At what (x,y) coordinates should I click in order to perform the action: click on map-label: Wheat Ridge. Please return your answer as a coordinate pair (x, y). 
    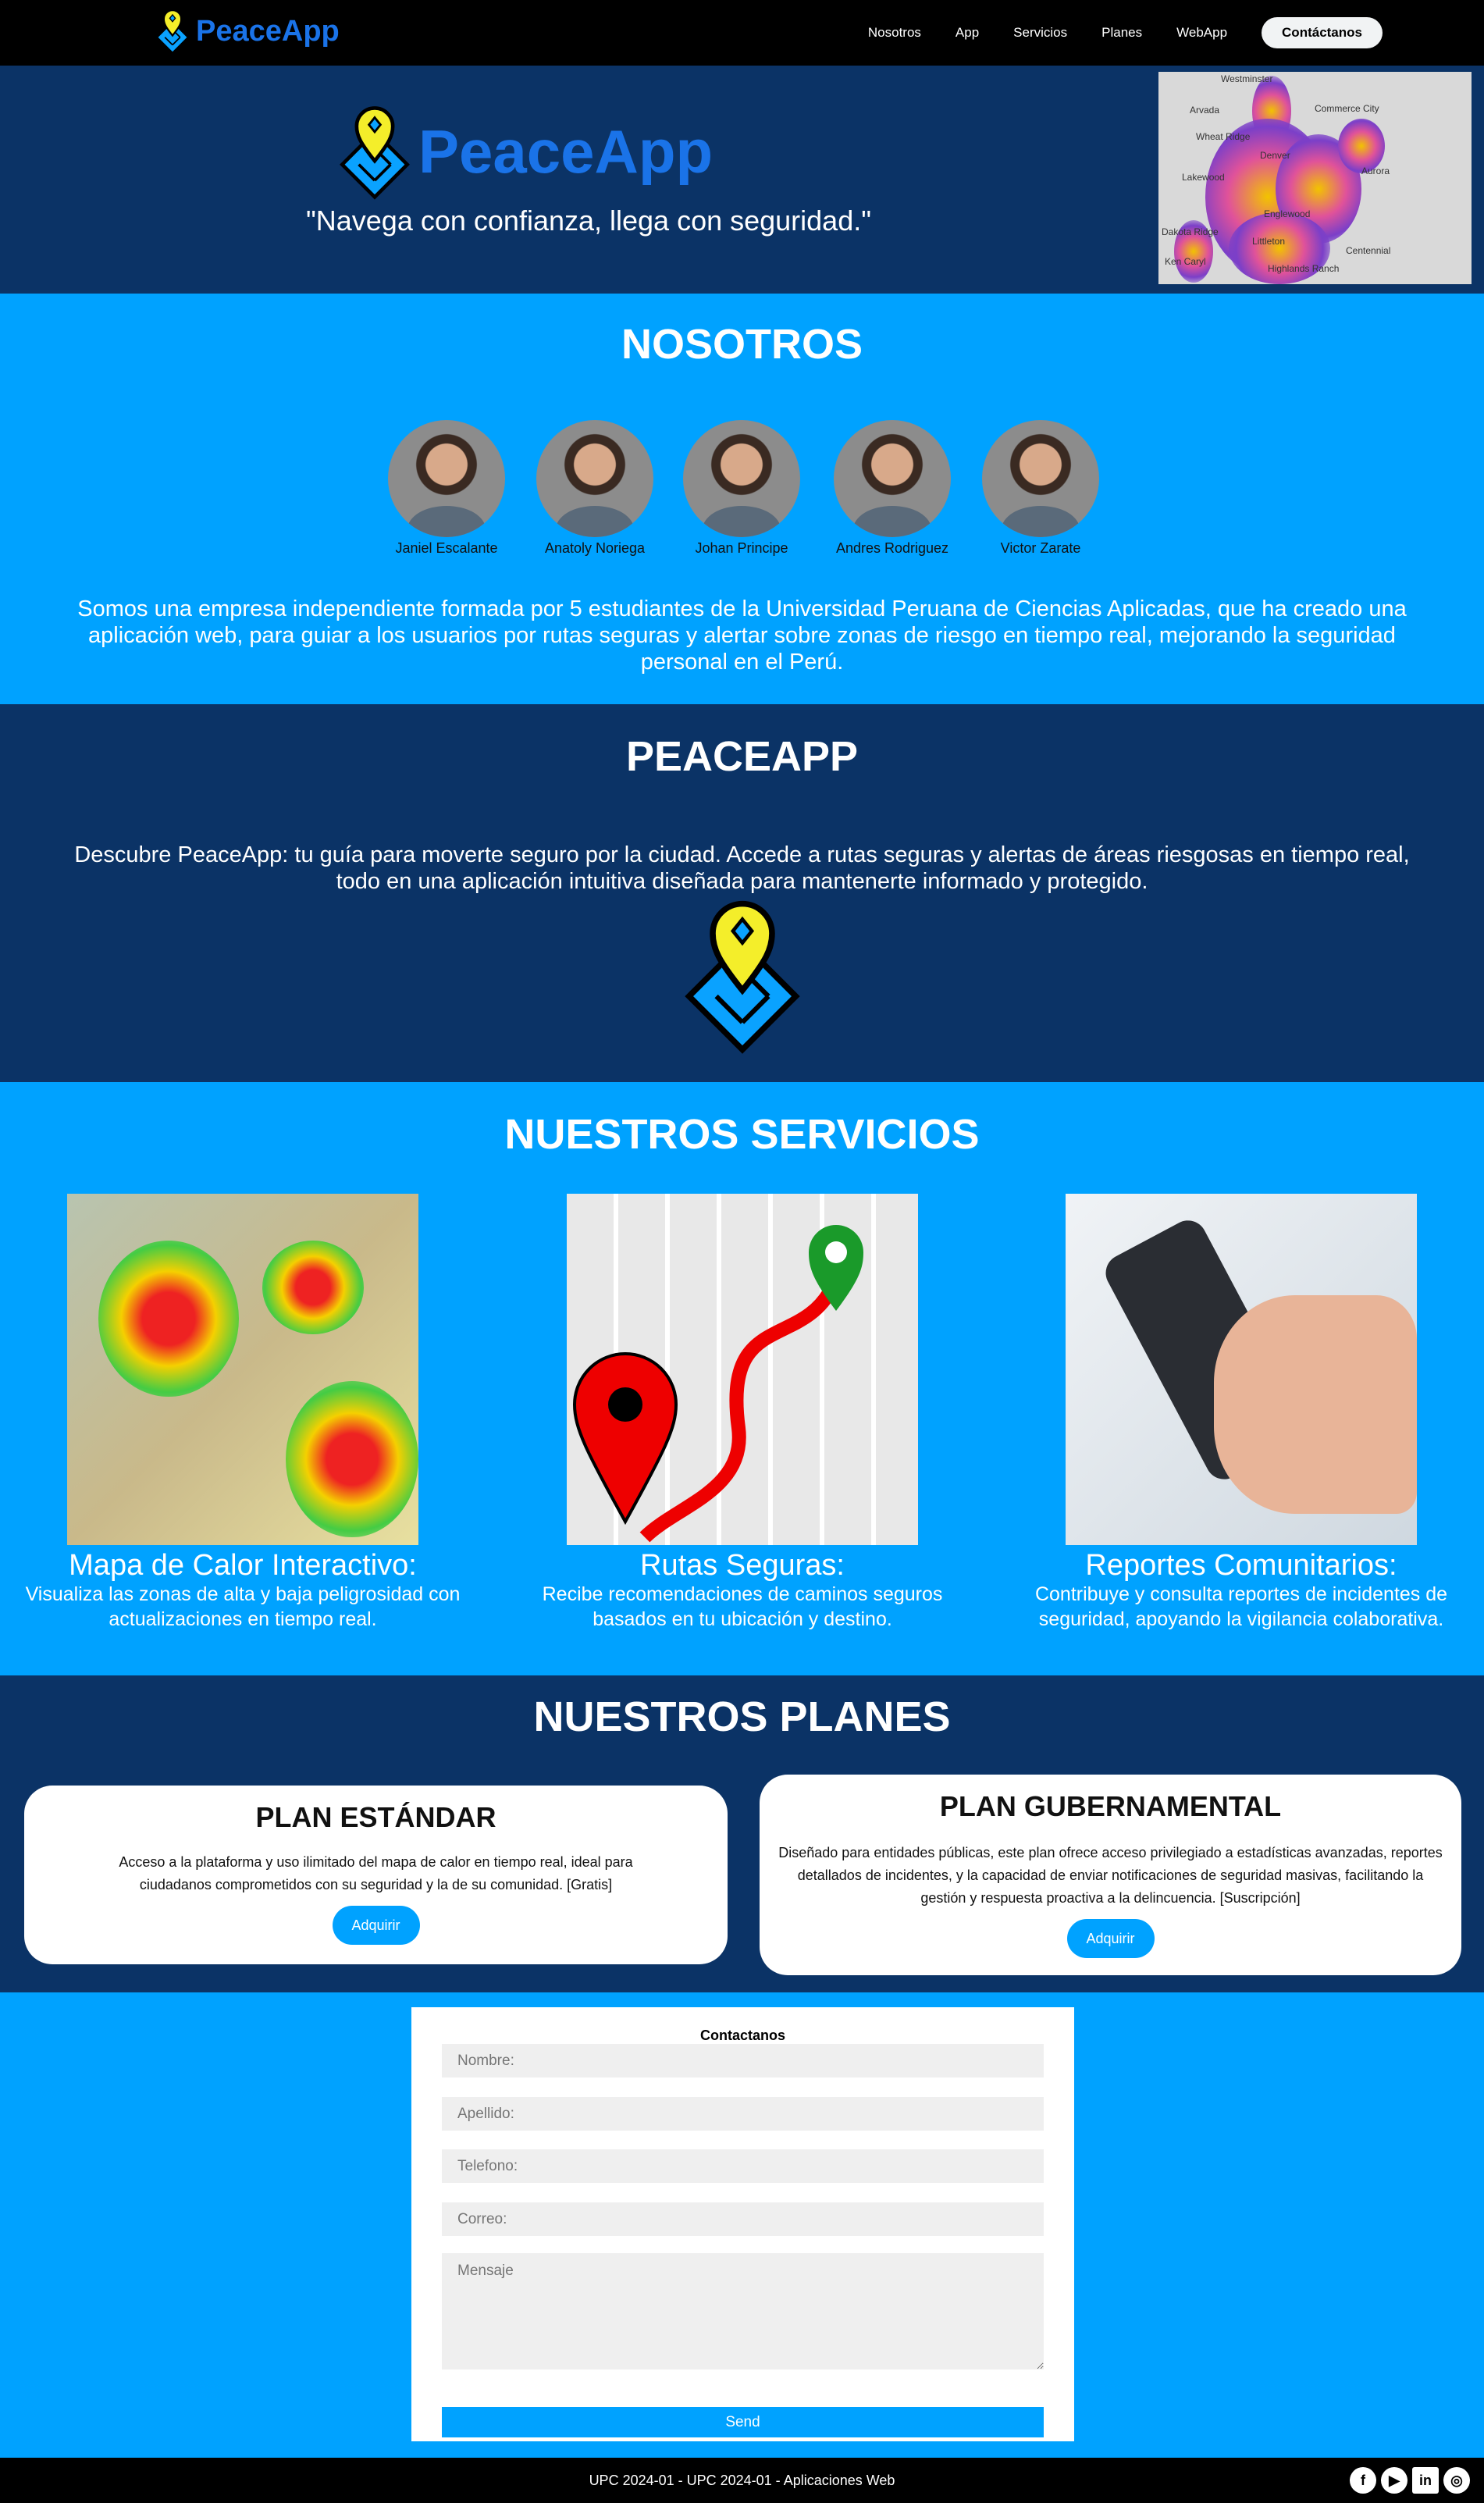
    Looking at the image, I should click on (1223, 137).